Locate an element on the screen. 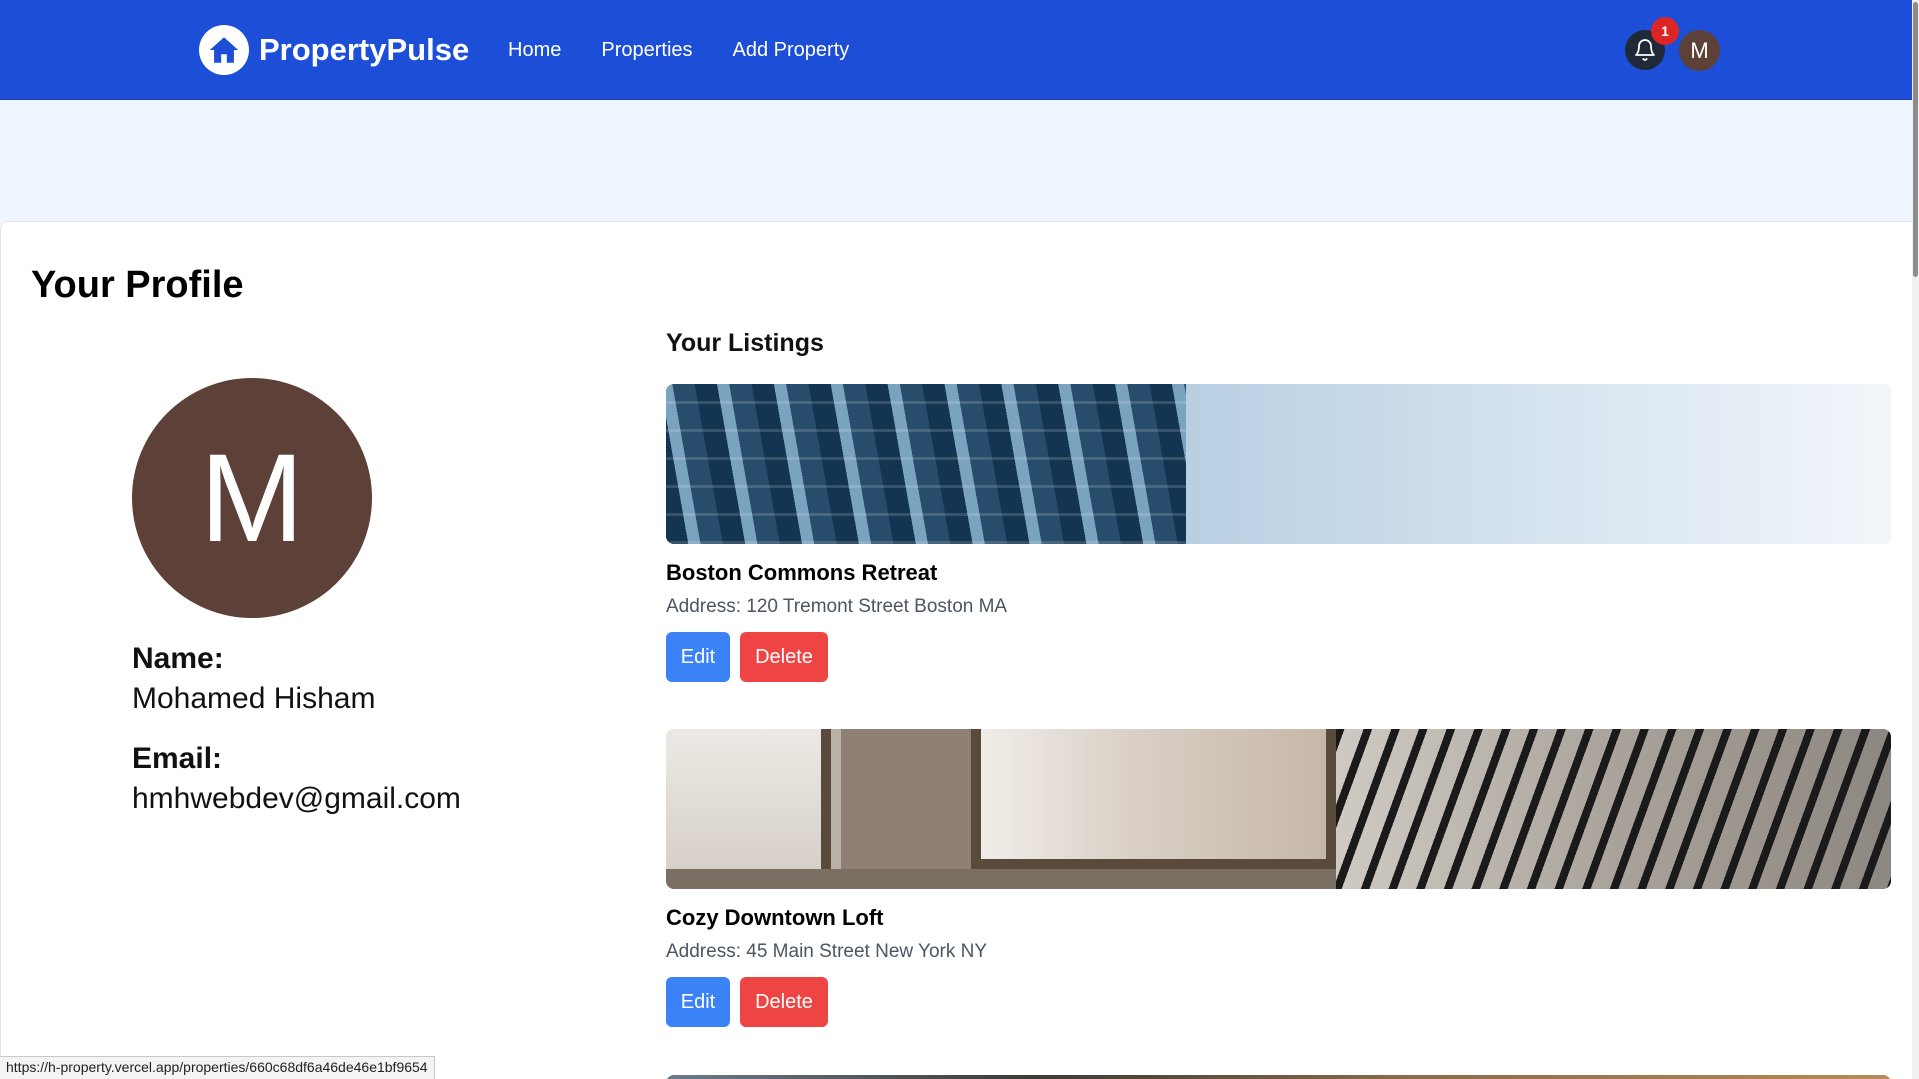 Image resolution: width=1919 pixels, height=1079 pixels. nav-add-property-link: Add Property is located at coordinates (791, 50).